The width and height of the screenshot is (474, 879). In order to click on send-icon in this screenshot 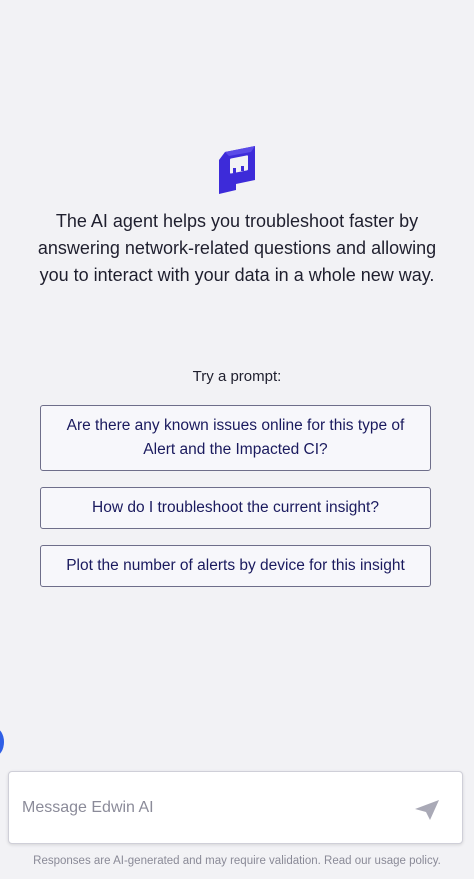, I will do `click(427, 810)`.